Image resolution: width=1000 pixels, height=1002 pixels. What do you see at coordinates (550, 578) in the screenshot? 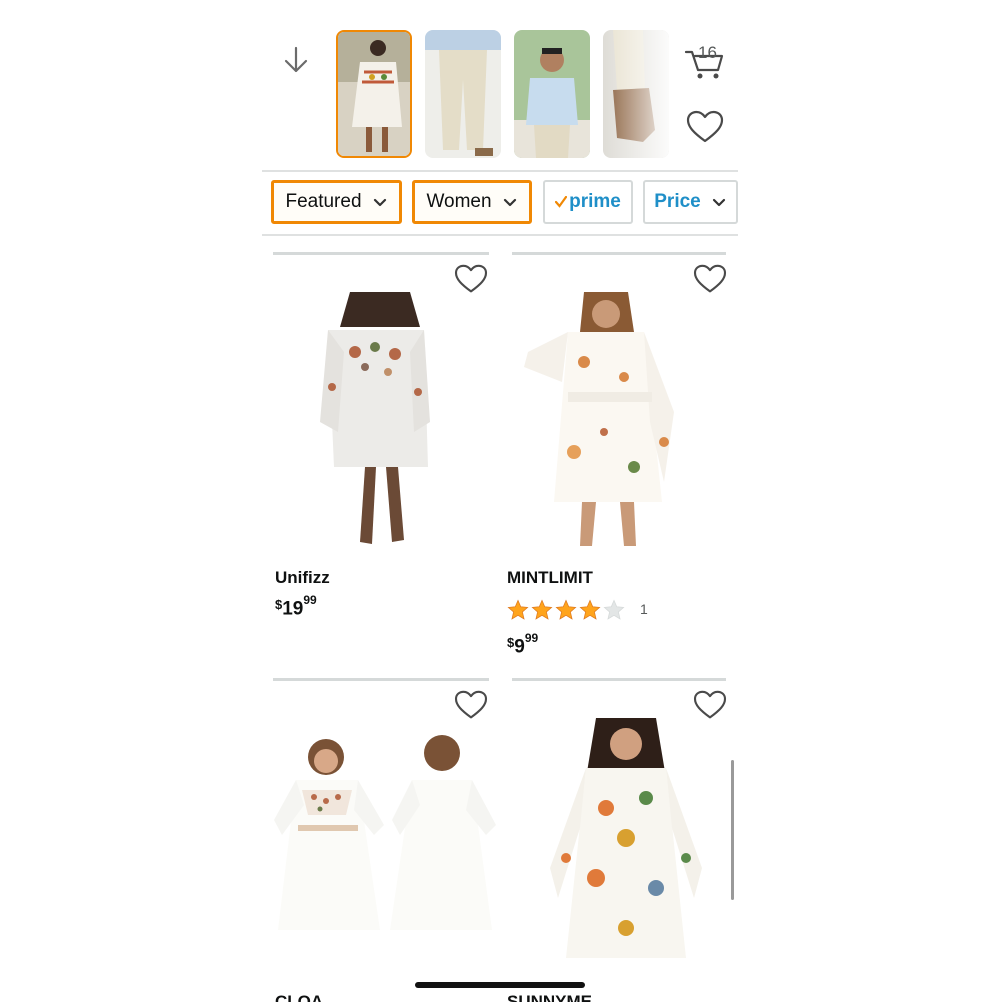
I see `product-brand: MINTLIMIT` at bounding box center [550, 578].